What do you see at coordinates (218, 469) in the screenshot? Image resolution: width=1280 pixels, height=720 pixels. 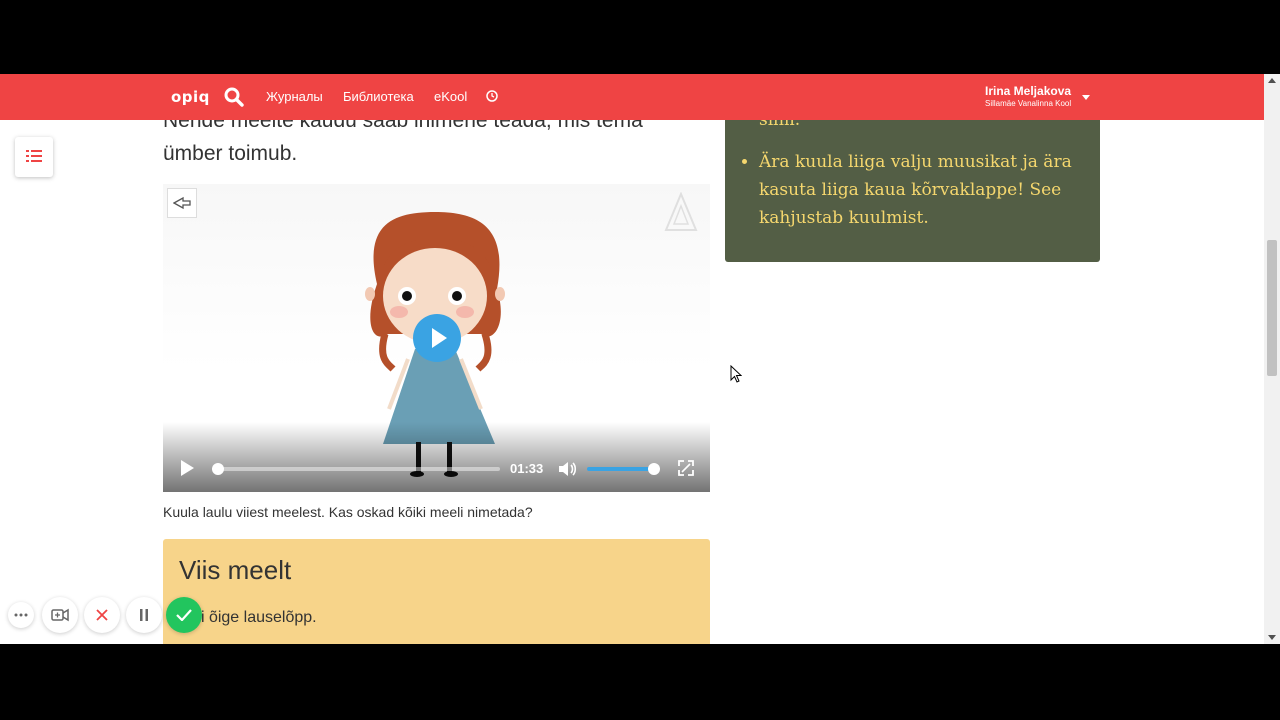 I see `seek-handle` at bounding box center [218, 469].